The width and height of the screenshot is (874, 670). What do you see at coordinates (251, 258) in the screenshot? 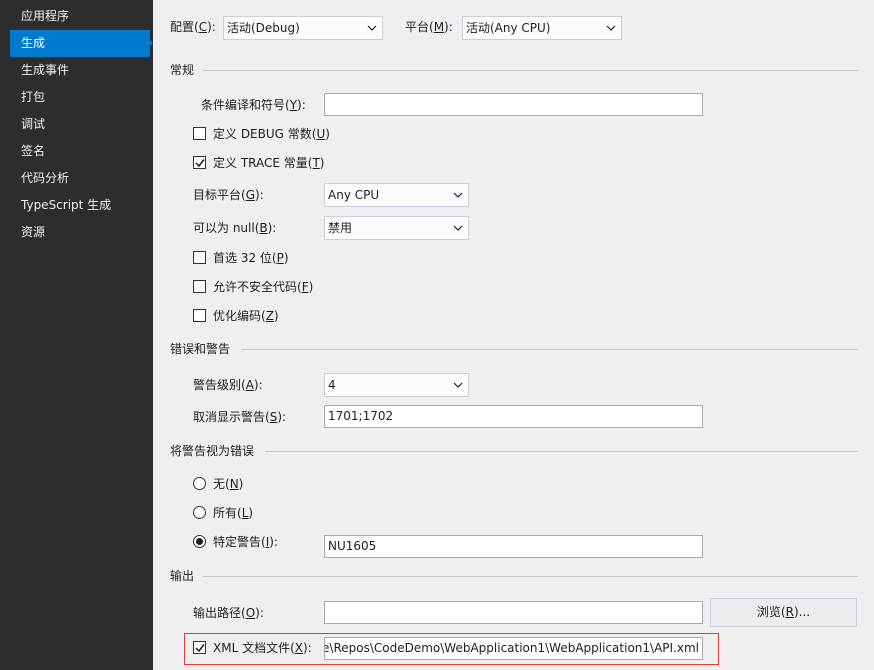
I see `prefer32-label: 首选 32 位(P)` at bounding box center [251, 258].